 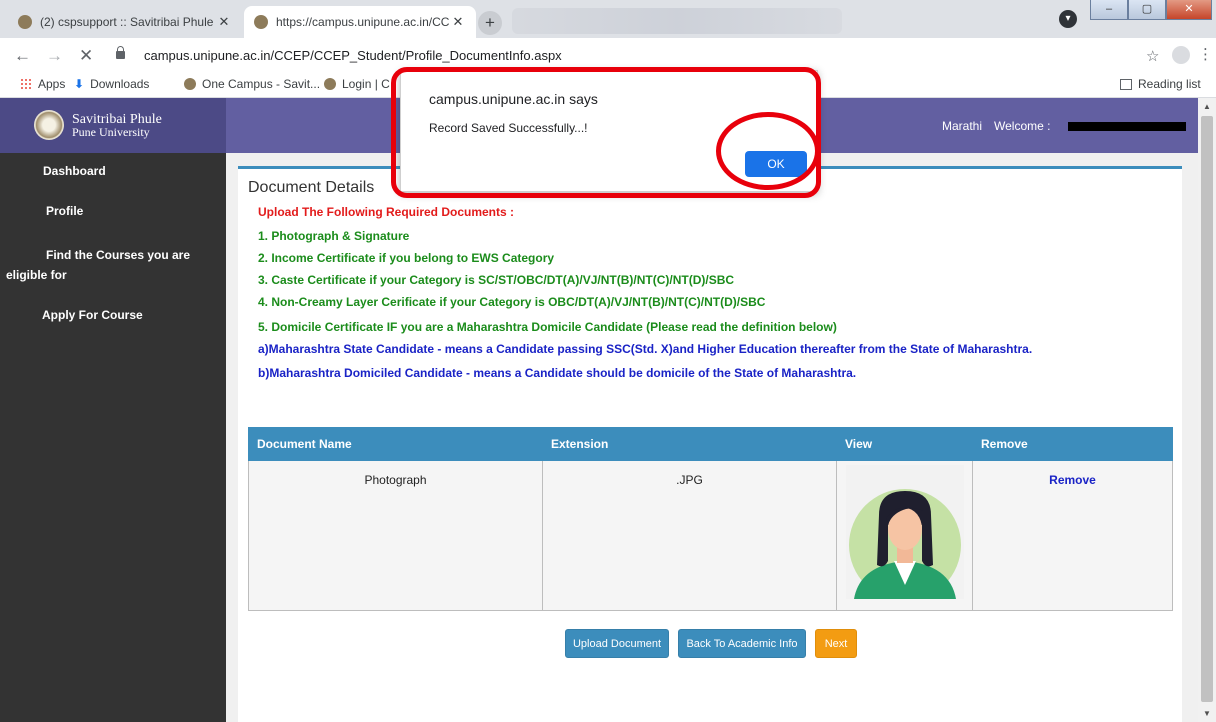 What do you see at coordinates (395, 535) in the screenshot?
I see `document-name-cell: Photograph` at bounding box center [395, 535].